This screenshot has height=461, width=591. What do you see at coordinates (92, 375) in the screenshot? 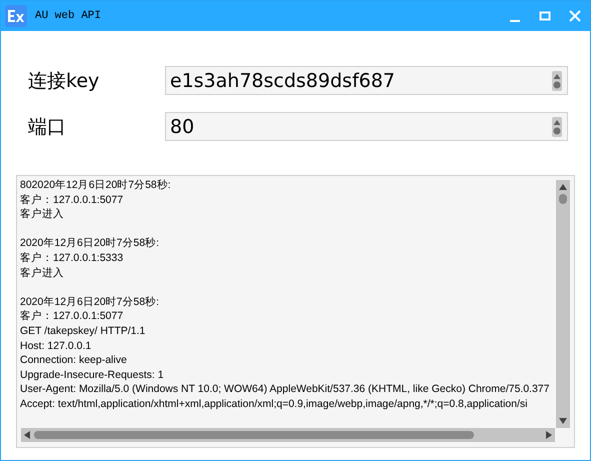
I see `log-line: Upgrade-Insecure-Requests: 1` at bounding box center [92, 375].